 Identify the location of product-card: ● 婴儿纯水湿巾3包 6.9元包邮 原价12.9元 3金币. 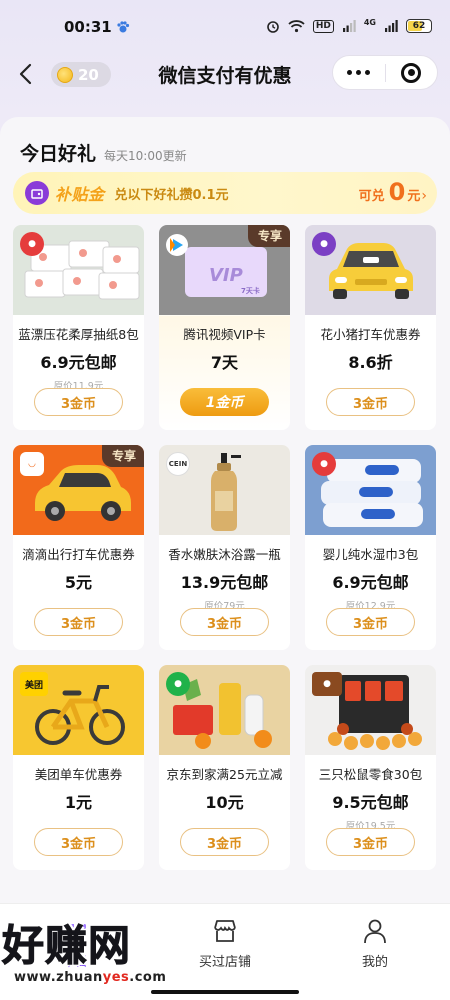
(370, 547).